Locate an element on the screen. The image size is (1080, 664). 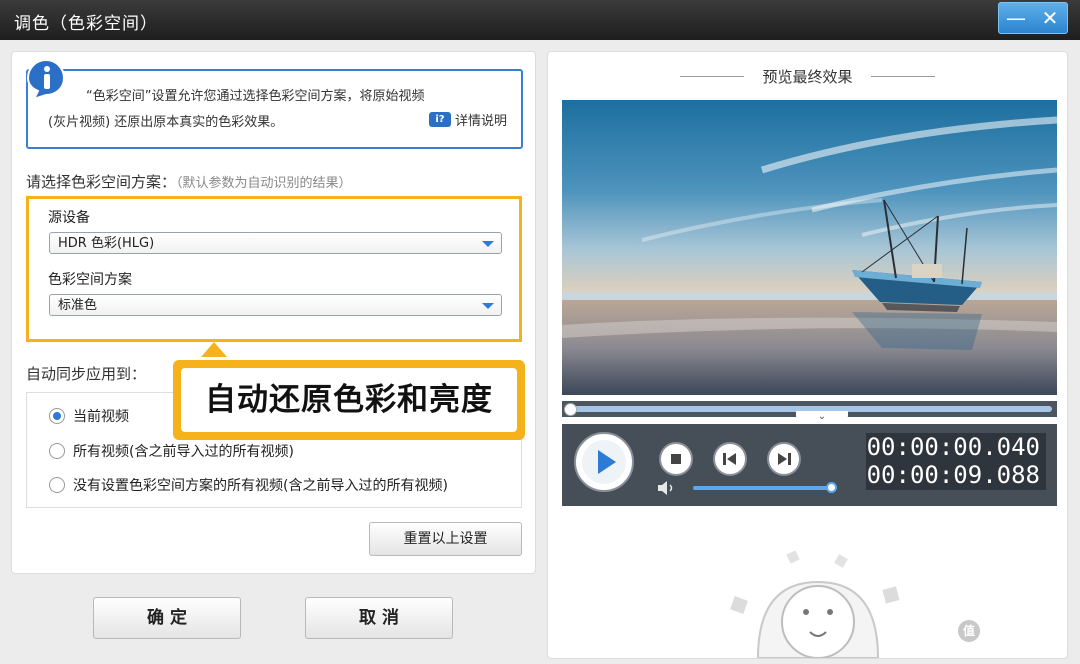
watermark-logo: 值 is located at coordinates (968, 631).